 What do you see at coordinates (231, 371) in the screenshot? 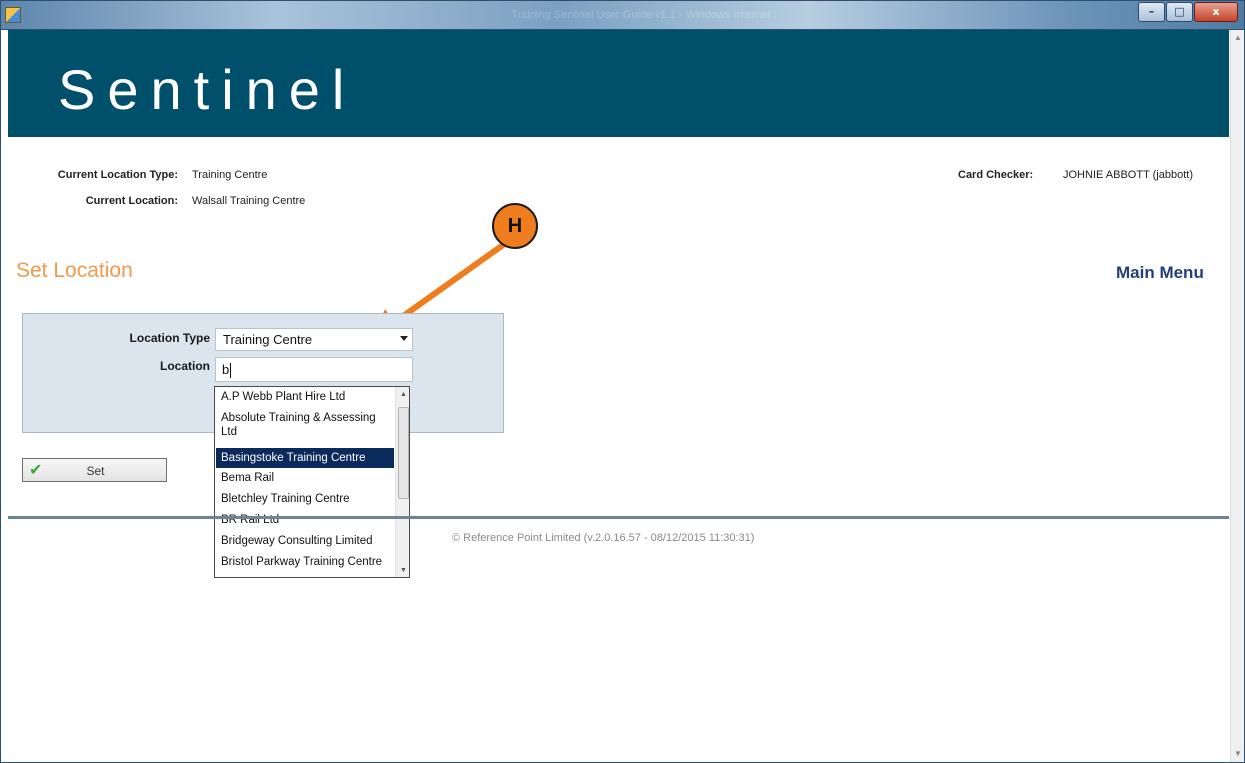
I see `text-cursor` at bounding box center [231, 371].